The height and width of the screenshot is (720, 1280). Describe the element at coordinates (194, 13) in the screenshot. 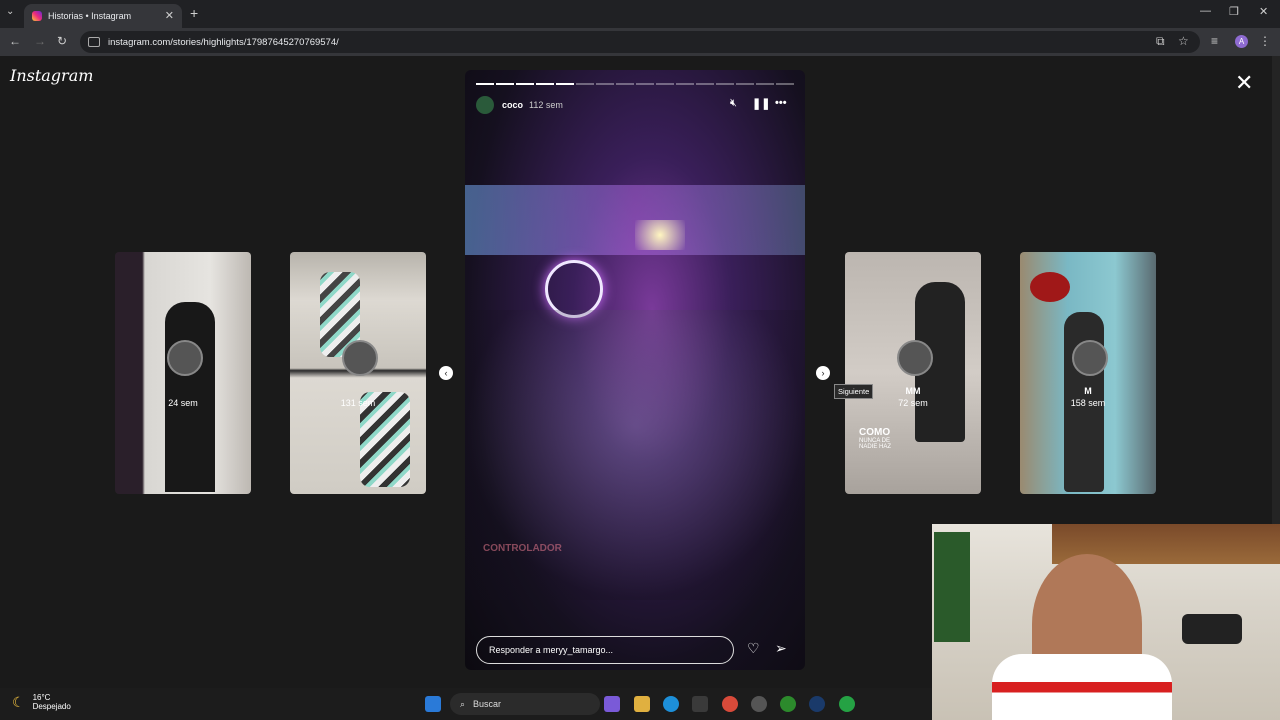

I see `new-tab-button: +` at that location.